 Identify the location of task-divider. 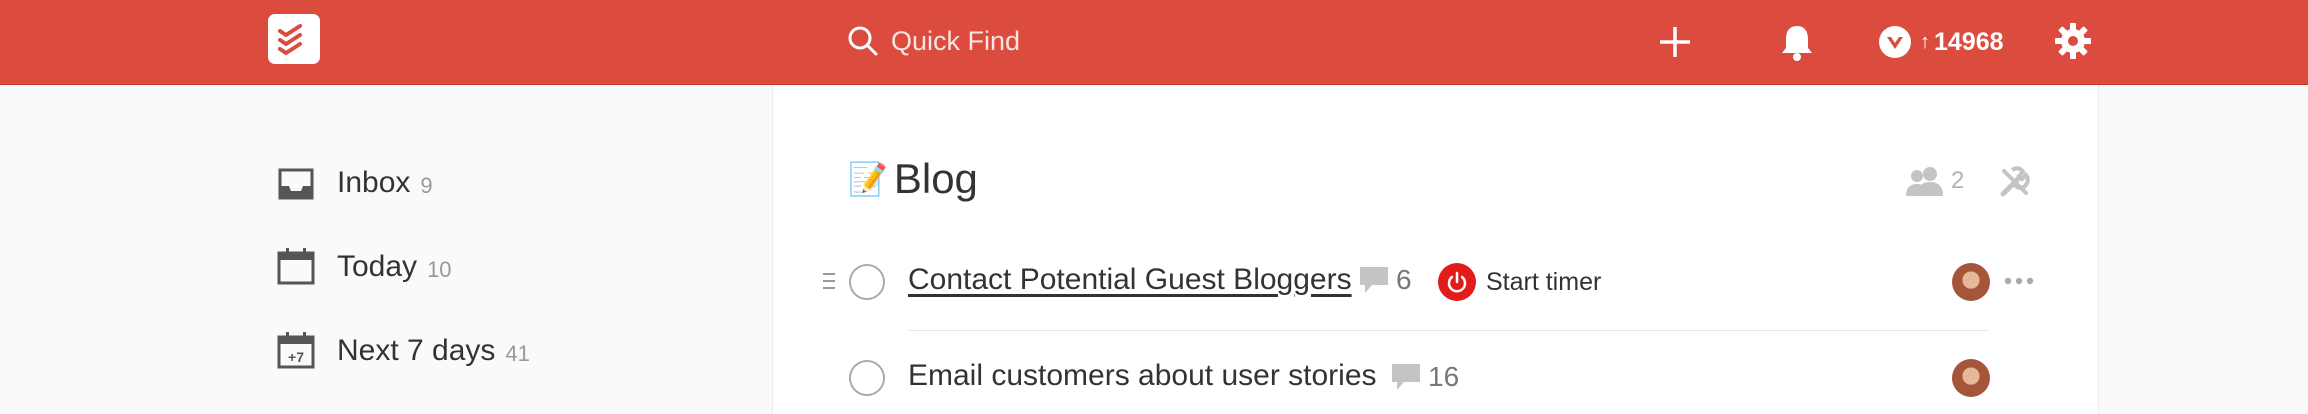
(1448, 330).